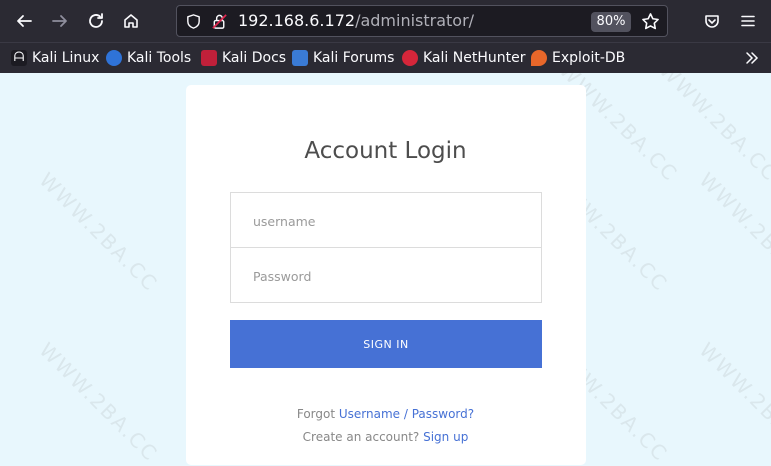  What do you see at coordinates (209, 58) in the screenshot?
I see `kali-docs-icon` at bounding box center [209, 58].